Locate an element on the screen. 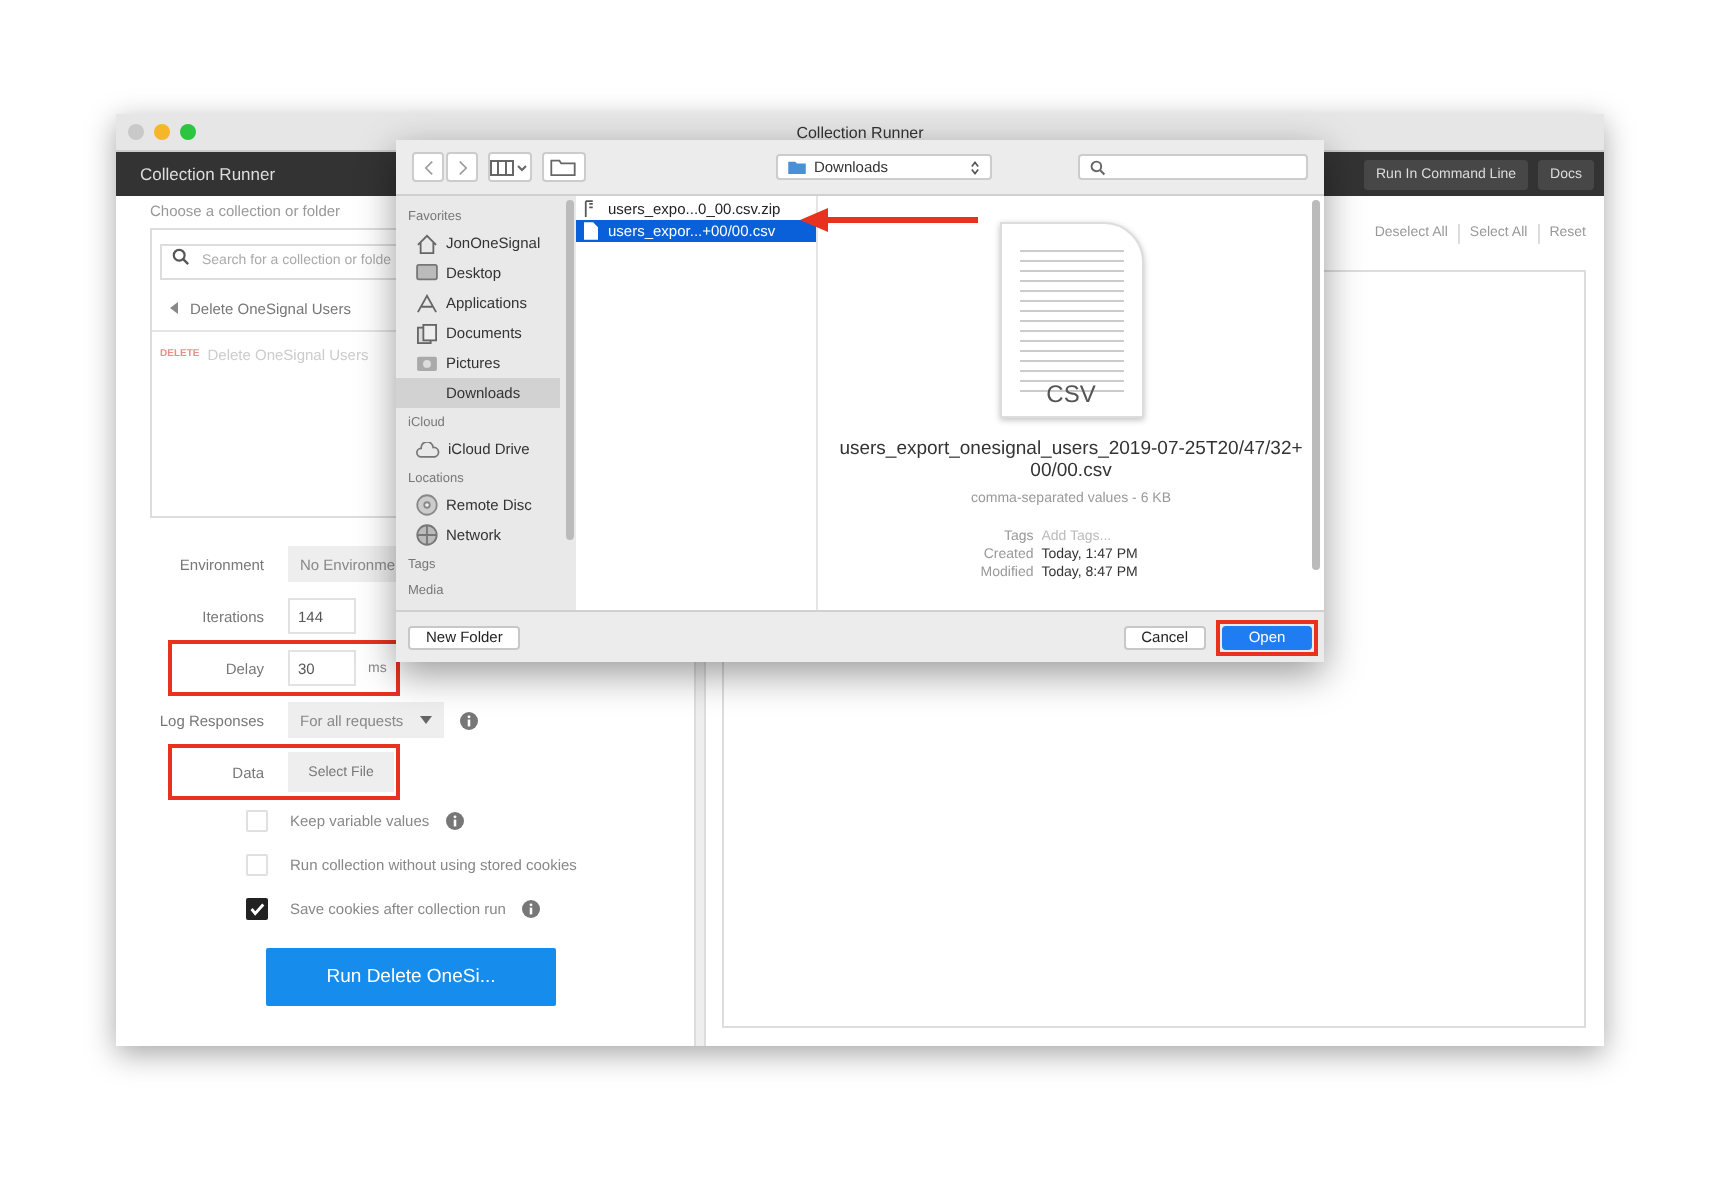  forward-button is located at coordinates (462, 167).